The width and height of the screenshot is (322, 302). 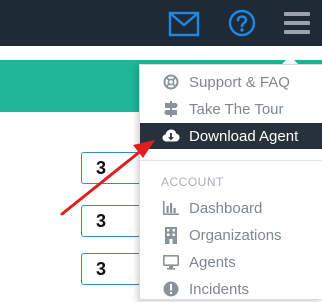 I want to click on menu-divider, so click(x=231, y=160).